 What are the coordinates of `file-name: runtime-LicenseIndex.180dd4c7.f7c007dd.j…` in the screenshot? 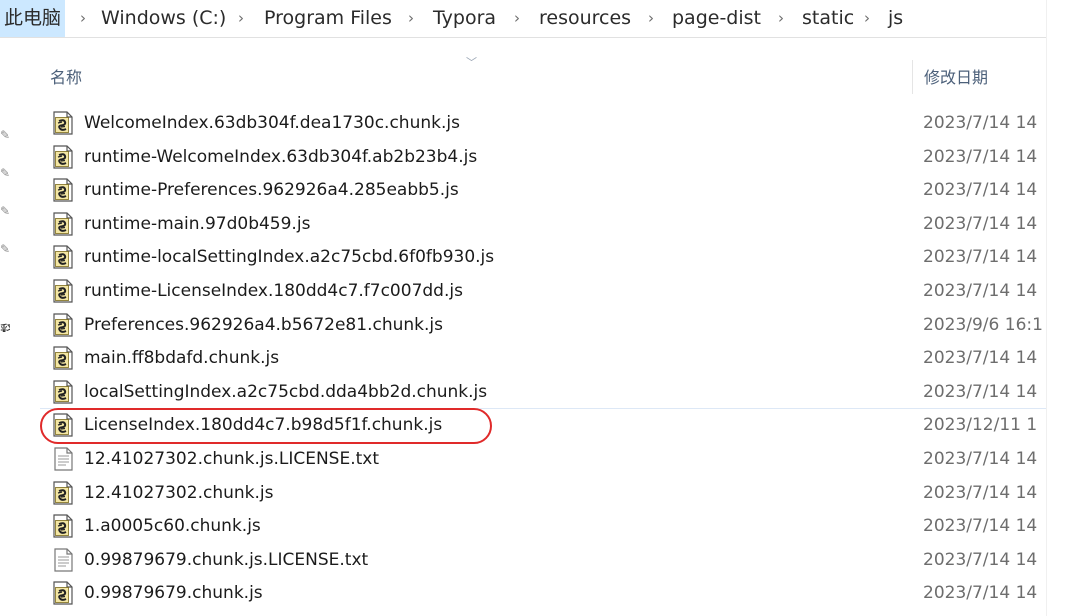 It's located at (273, 291).